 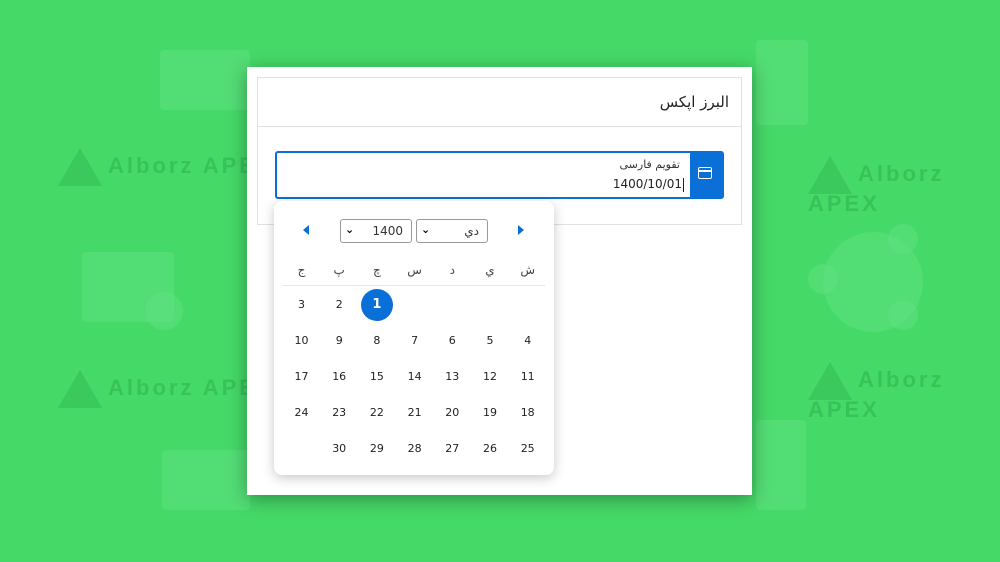 I want to click on text-caret, so click(x=683, y=184).